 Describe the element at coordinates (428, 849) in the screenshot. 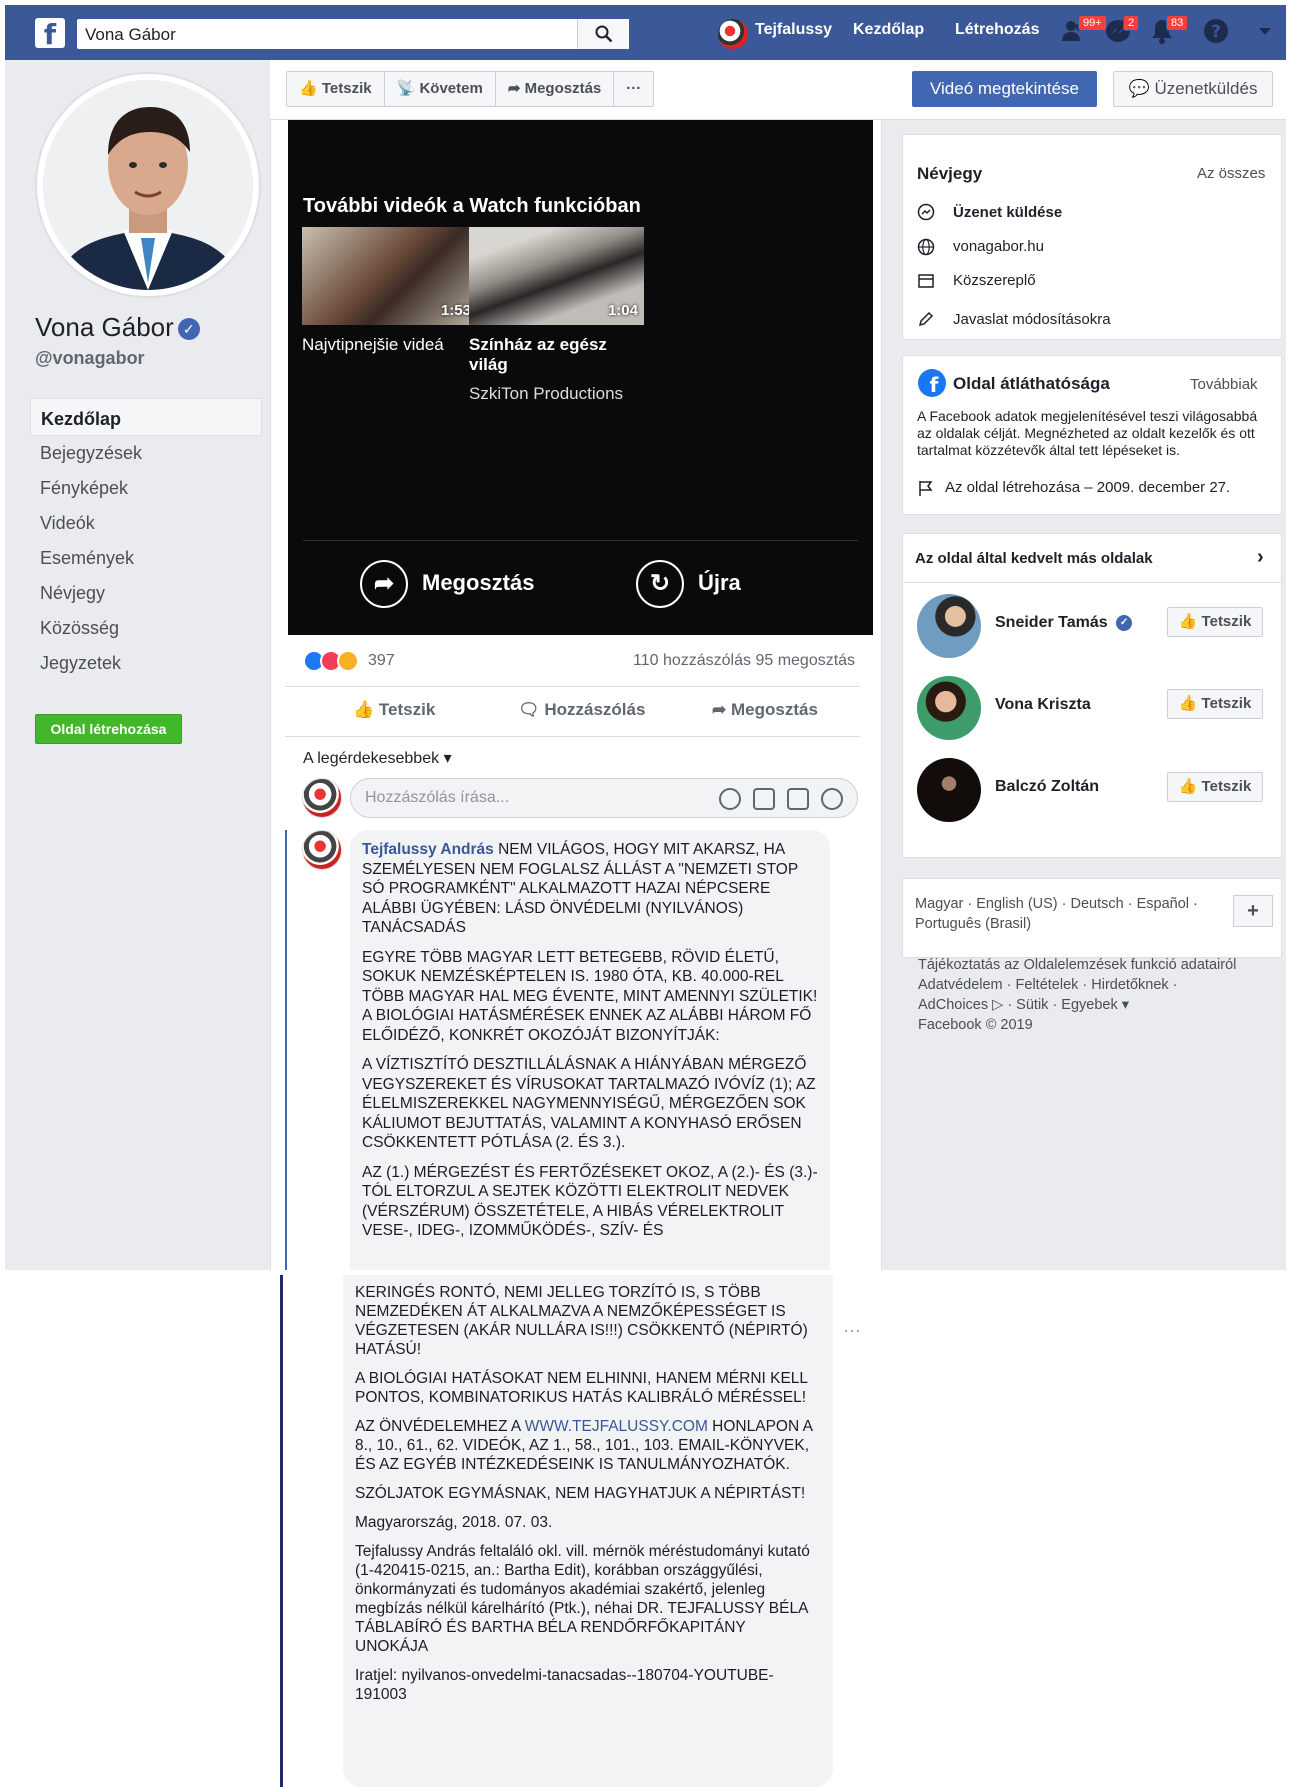

I see `comment-author: Tejfalussy András` at that location.